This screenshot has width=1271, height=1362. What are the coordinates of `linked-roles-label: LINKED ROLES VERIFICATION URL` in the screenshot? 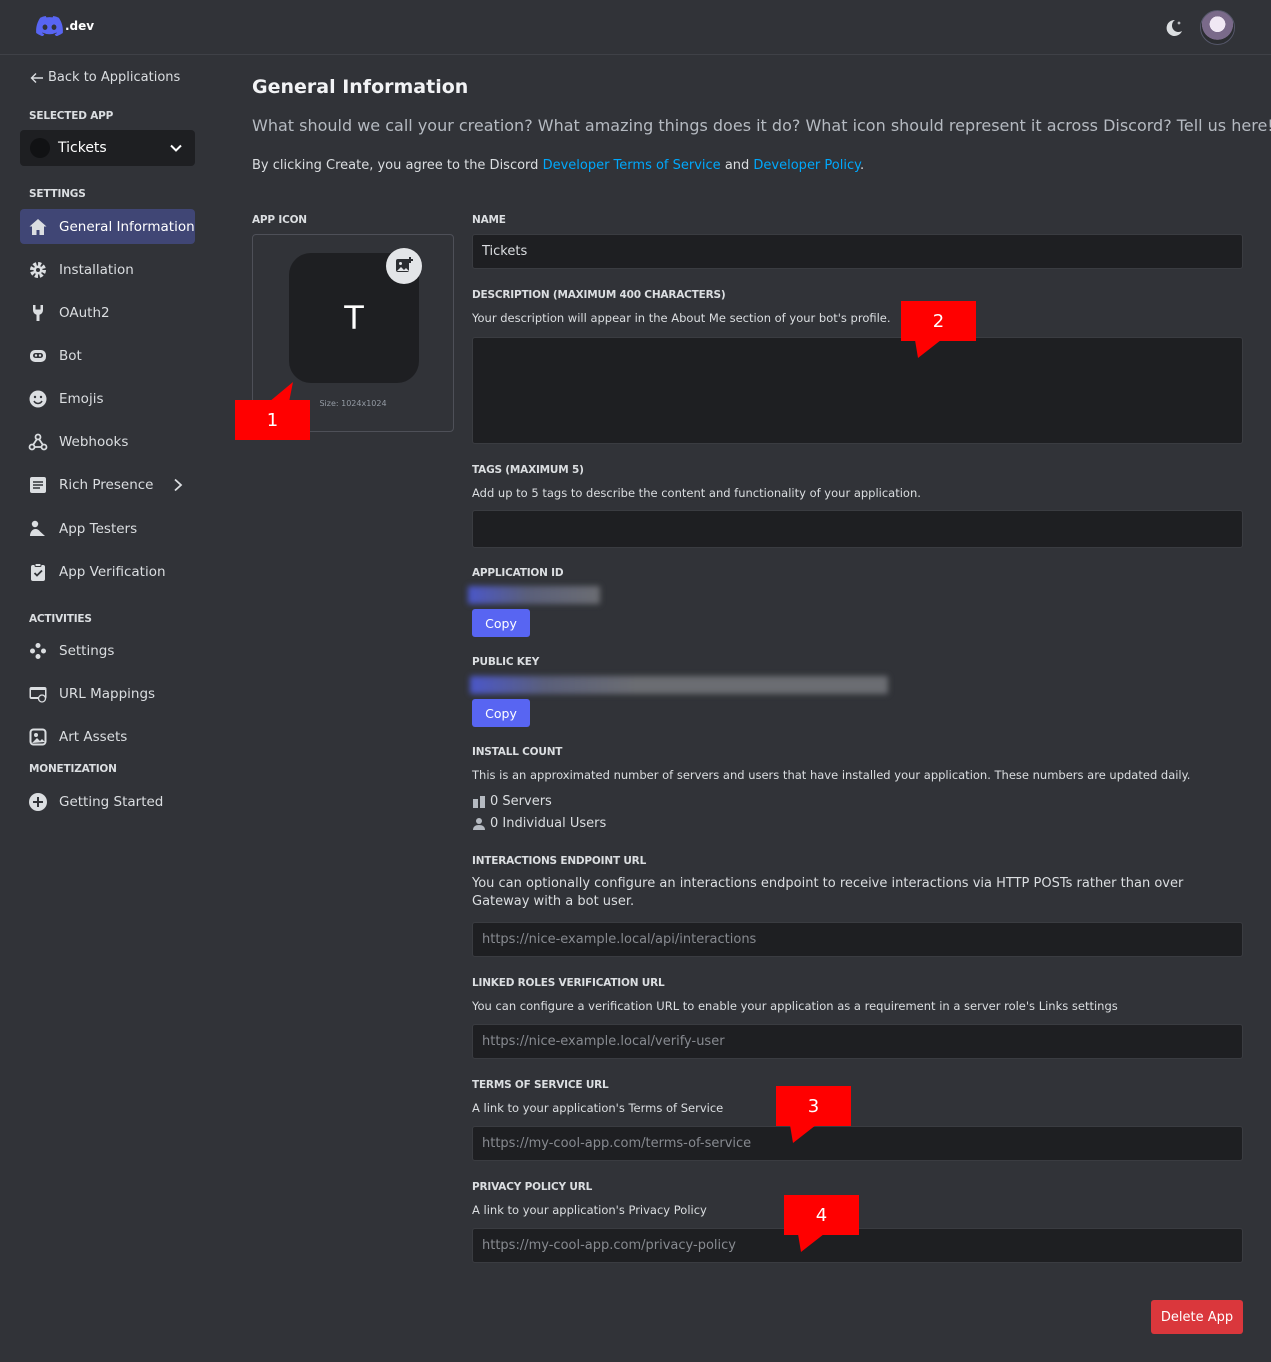 It's located at (568, 983).